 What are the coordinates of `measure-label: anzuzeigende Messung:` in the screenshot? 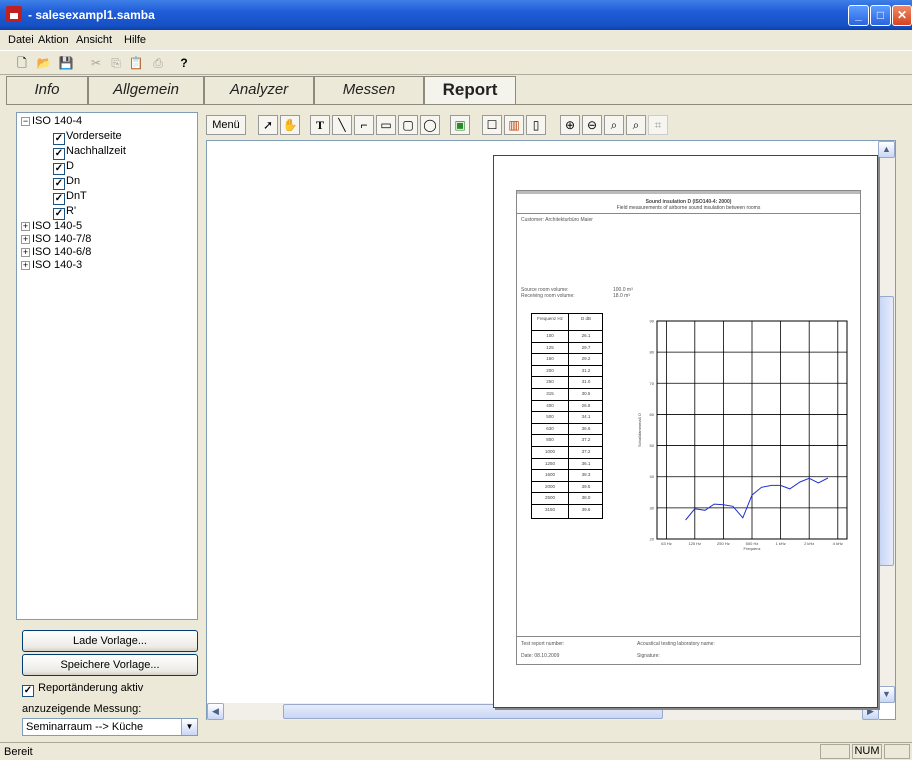 It's located at (82, 709).